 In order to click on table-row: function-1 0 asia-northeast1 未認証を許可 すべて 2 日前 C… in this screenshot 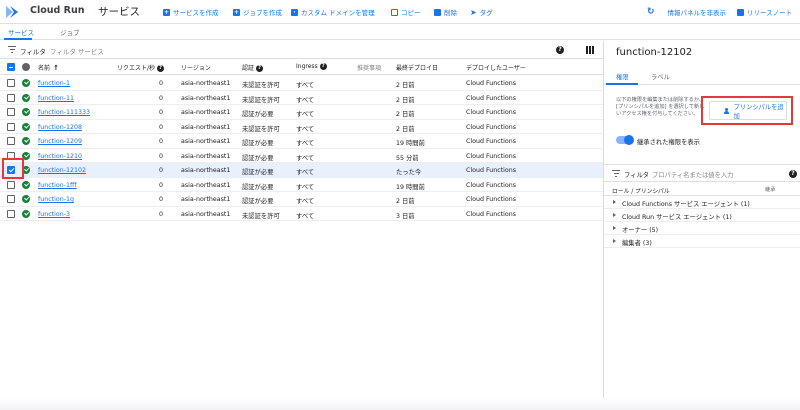, I will do `click(301, 83)`.